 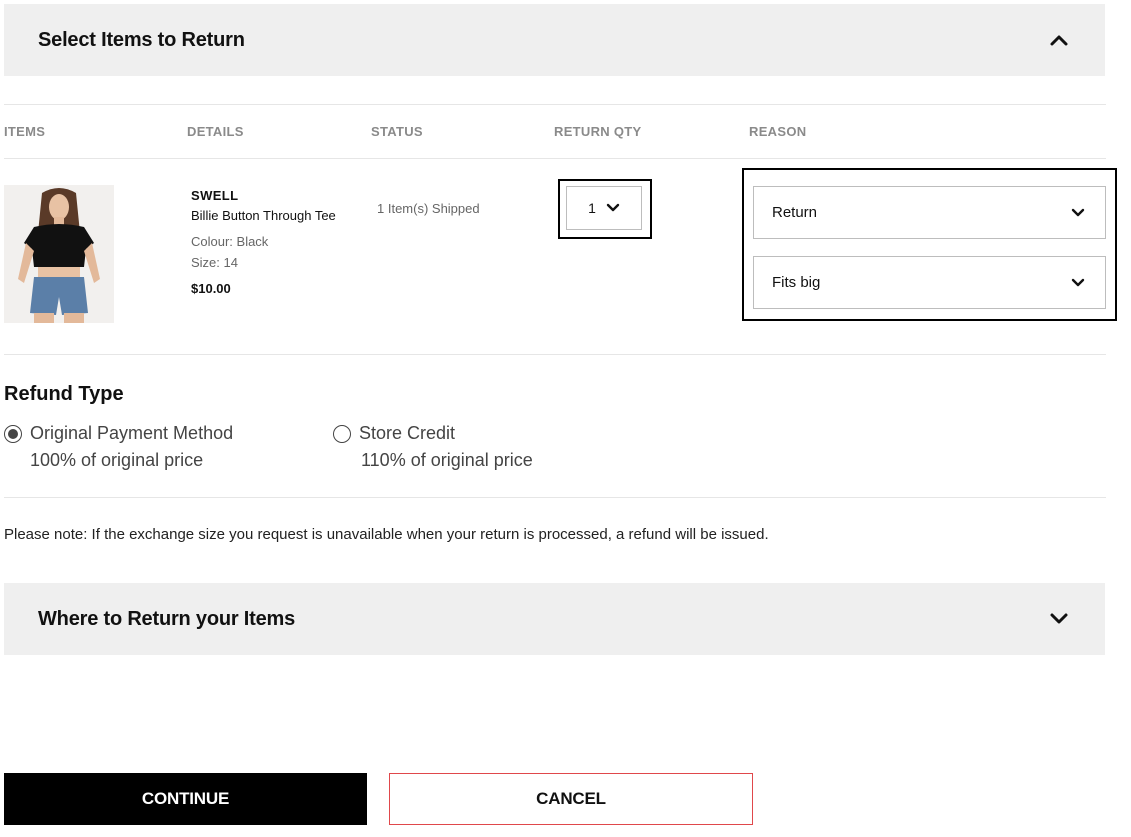 What do you see at coordinates (929, 212) in the screenshot?
I see `reason-type-select: Return` at bounding box center [929, 212].